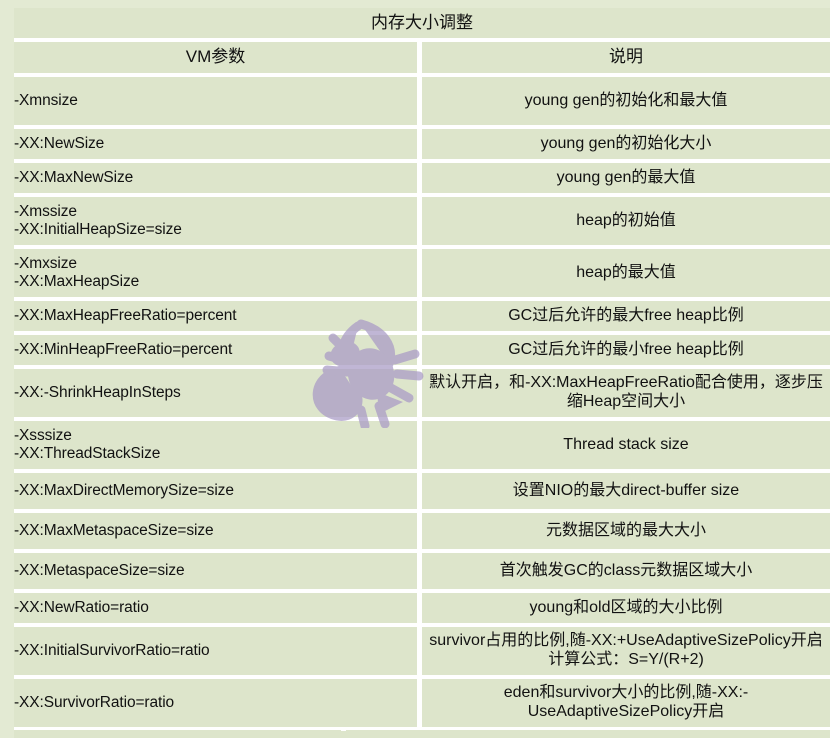 The height and width of the screenshot is (738, 830). Describe the element at coordinates (218, 573) in the screenshot. I see `cell-param: -XX:MetaspaceSize=size` at that location.